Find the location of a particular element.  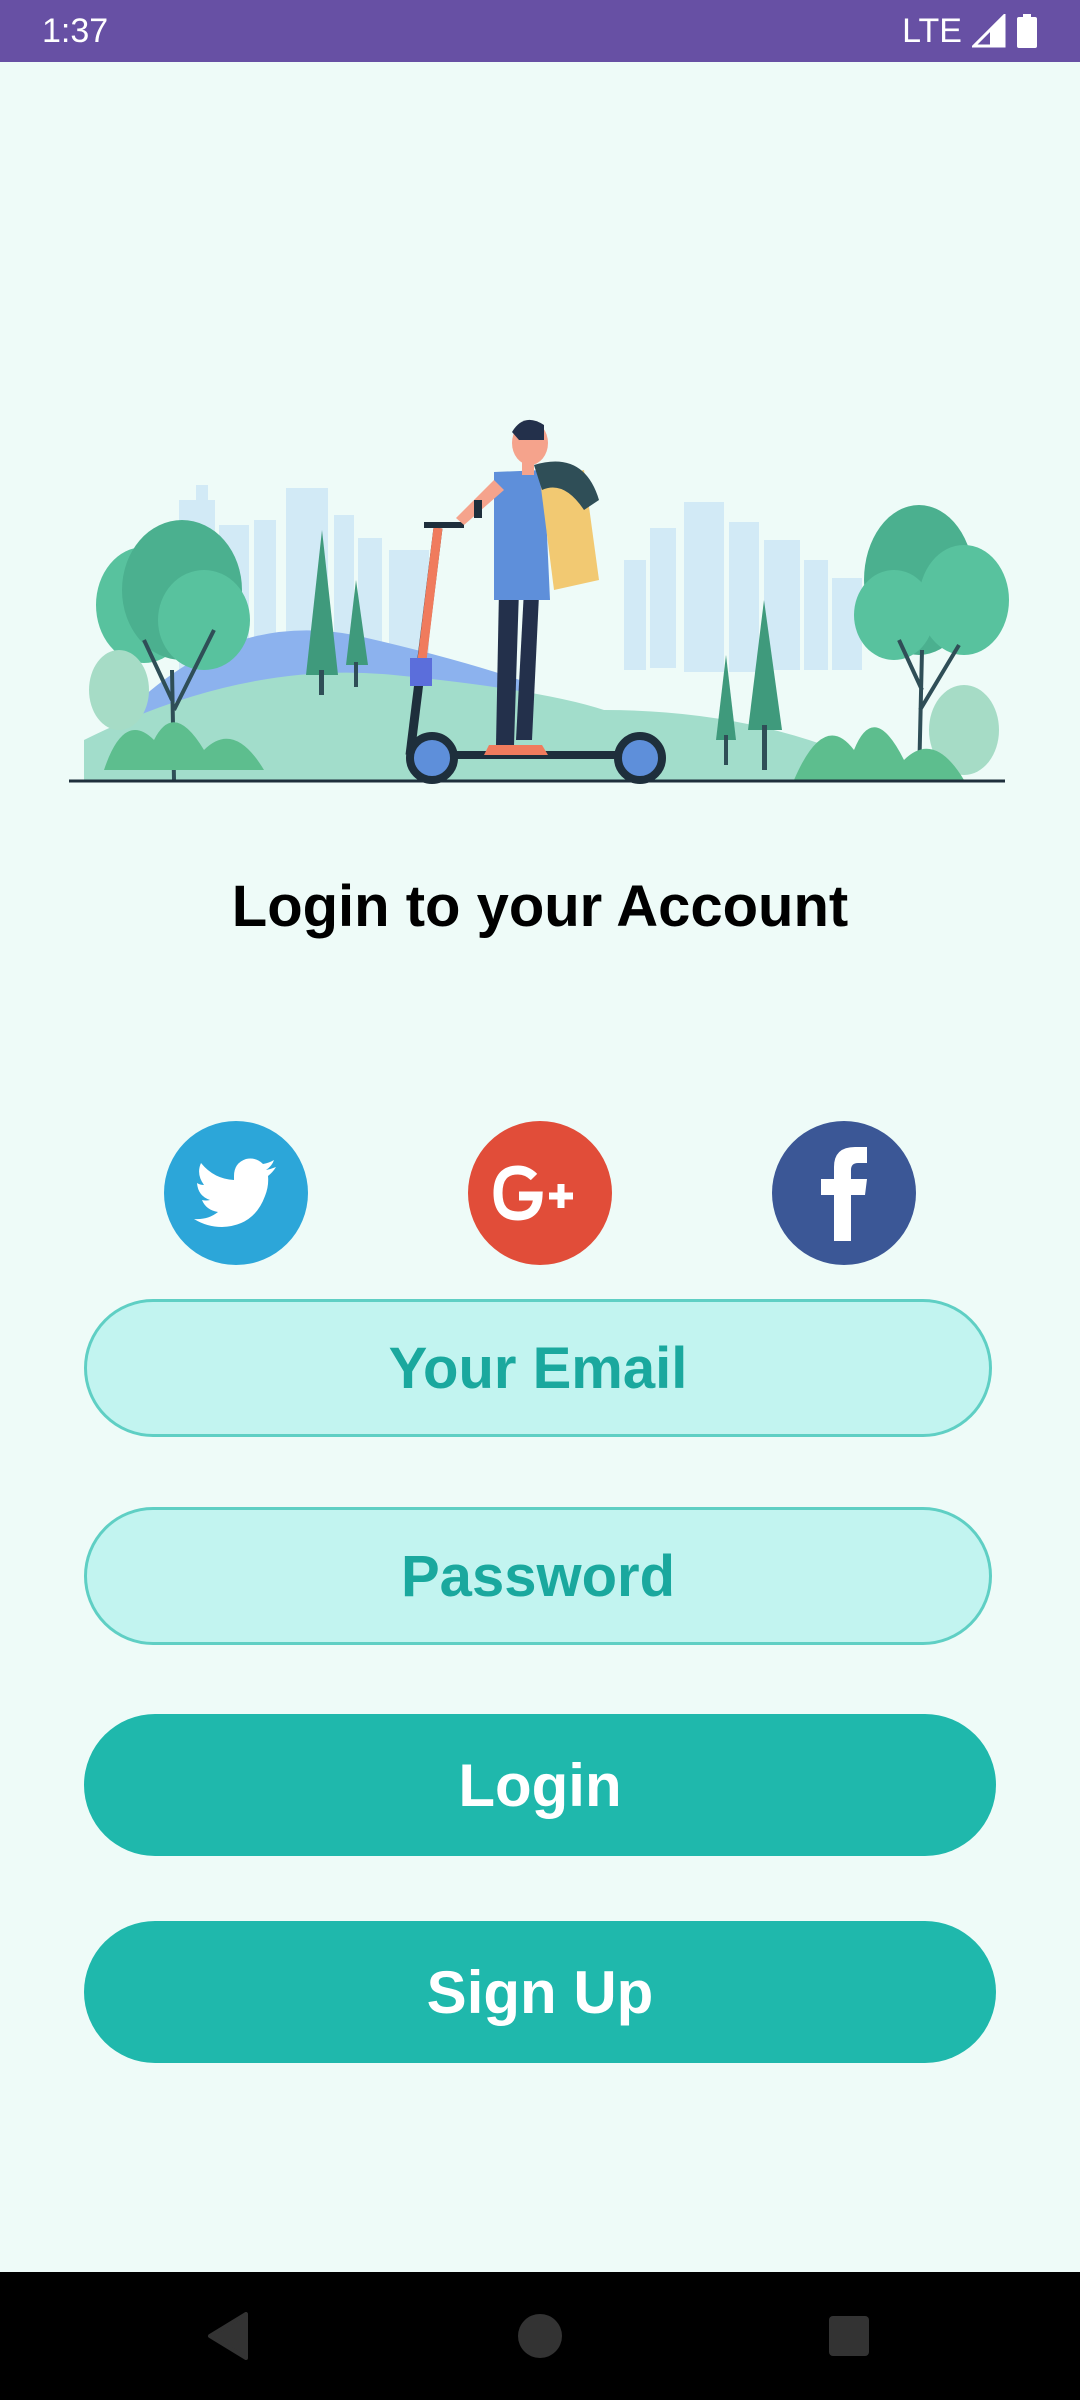

status-bar: 1:37 LTE is located at coordinates (540, 31).